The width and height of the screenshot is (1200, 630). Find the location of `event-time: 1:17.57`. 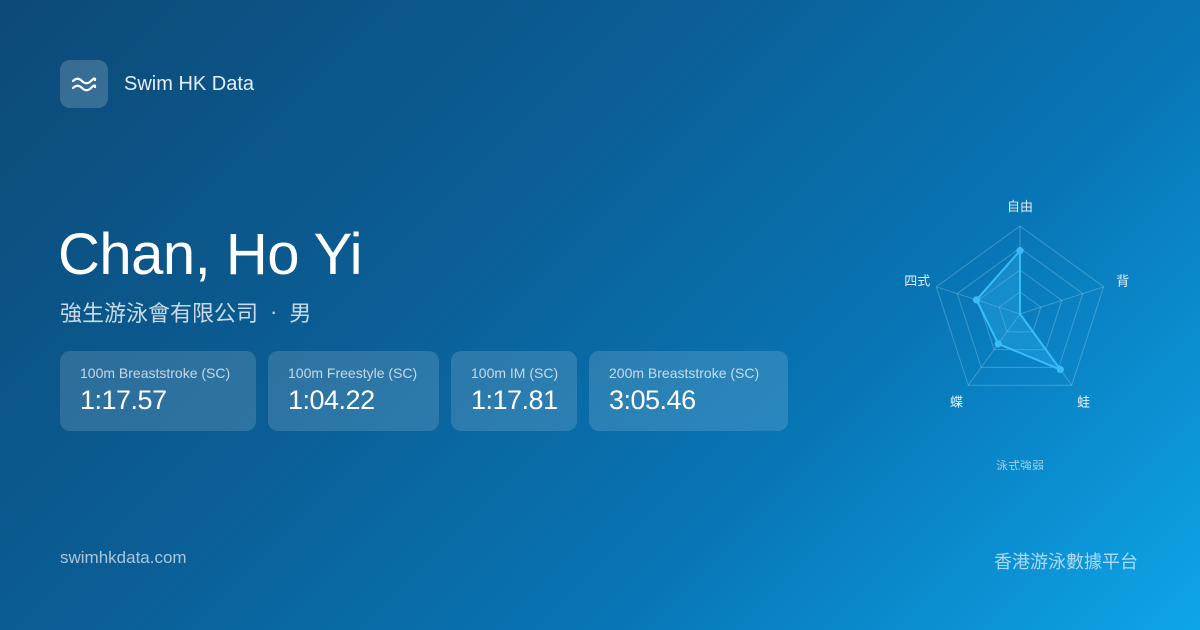

event-time: 1:17.57 is located at coordinates (123, 400).